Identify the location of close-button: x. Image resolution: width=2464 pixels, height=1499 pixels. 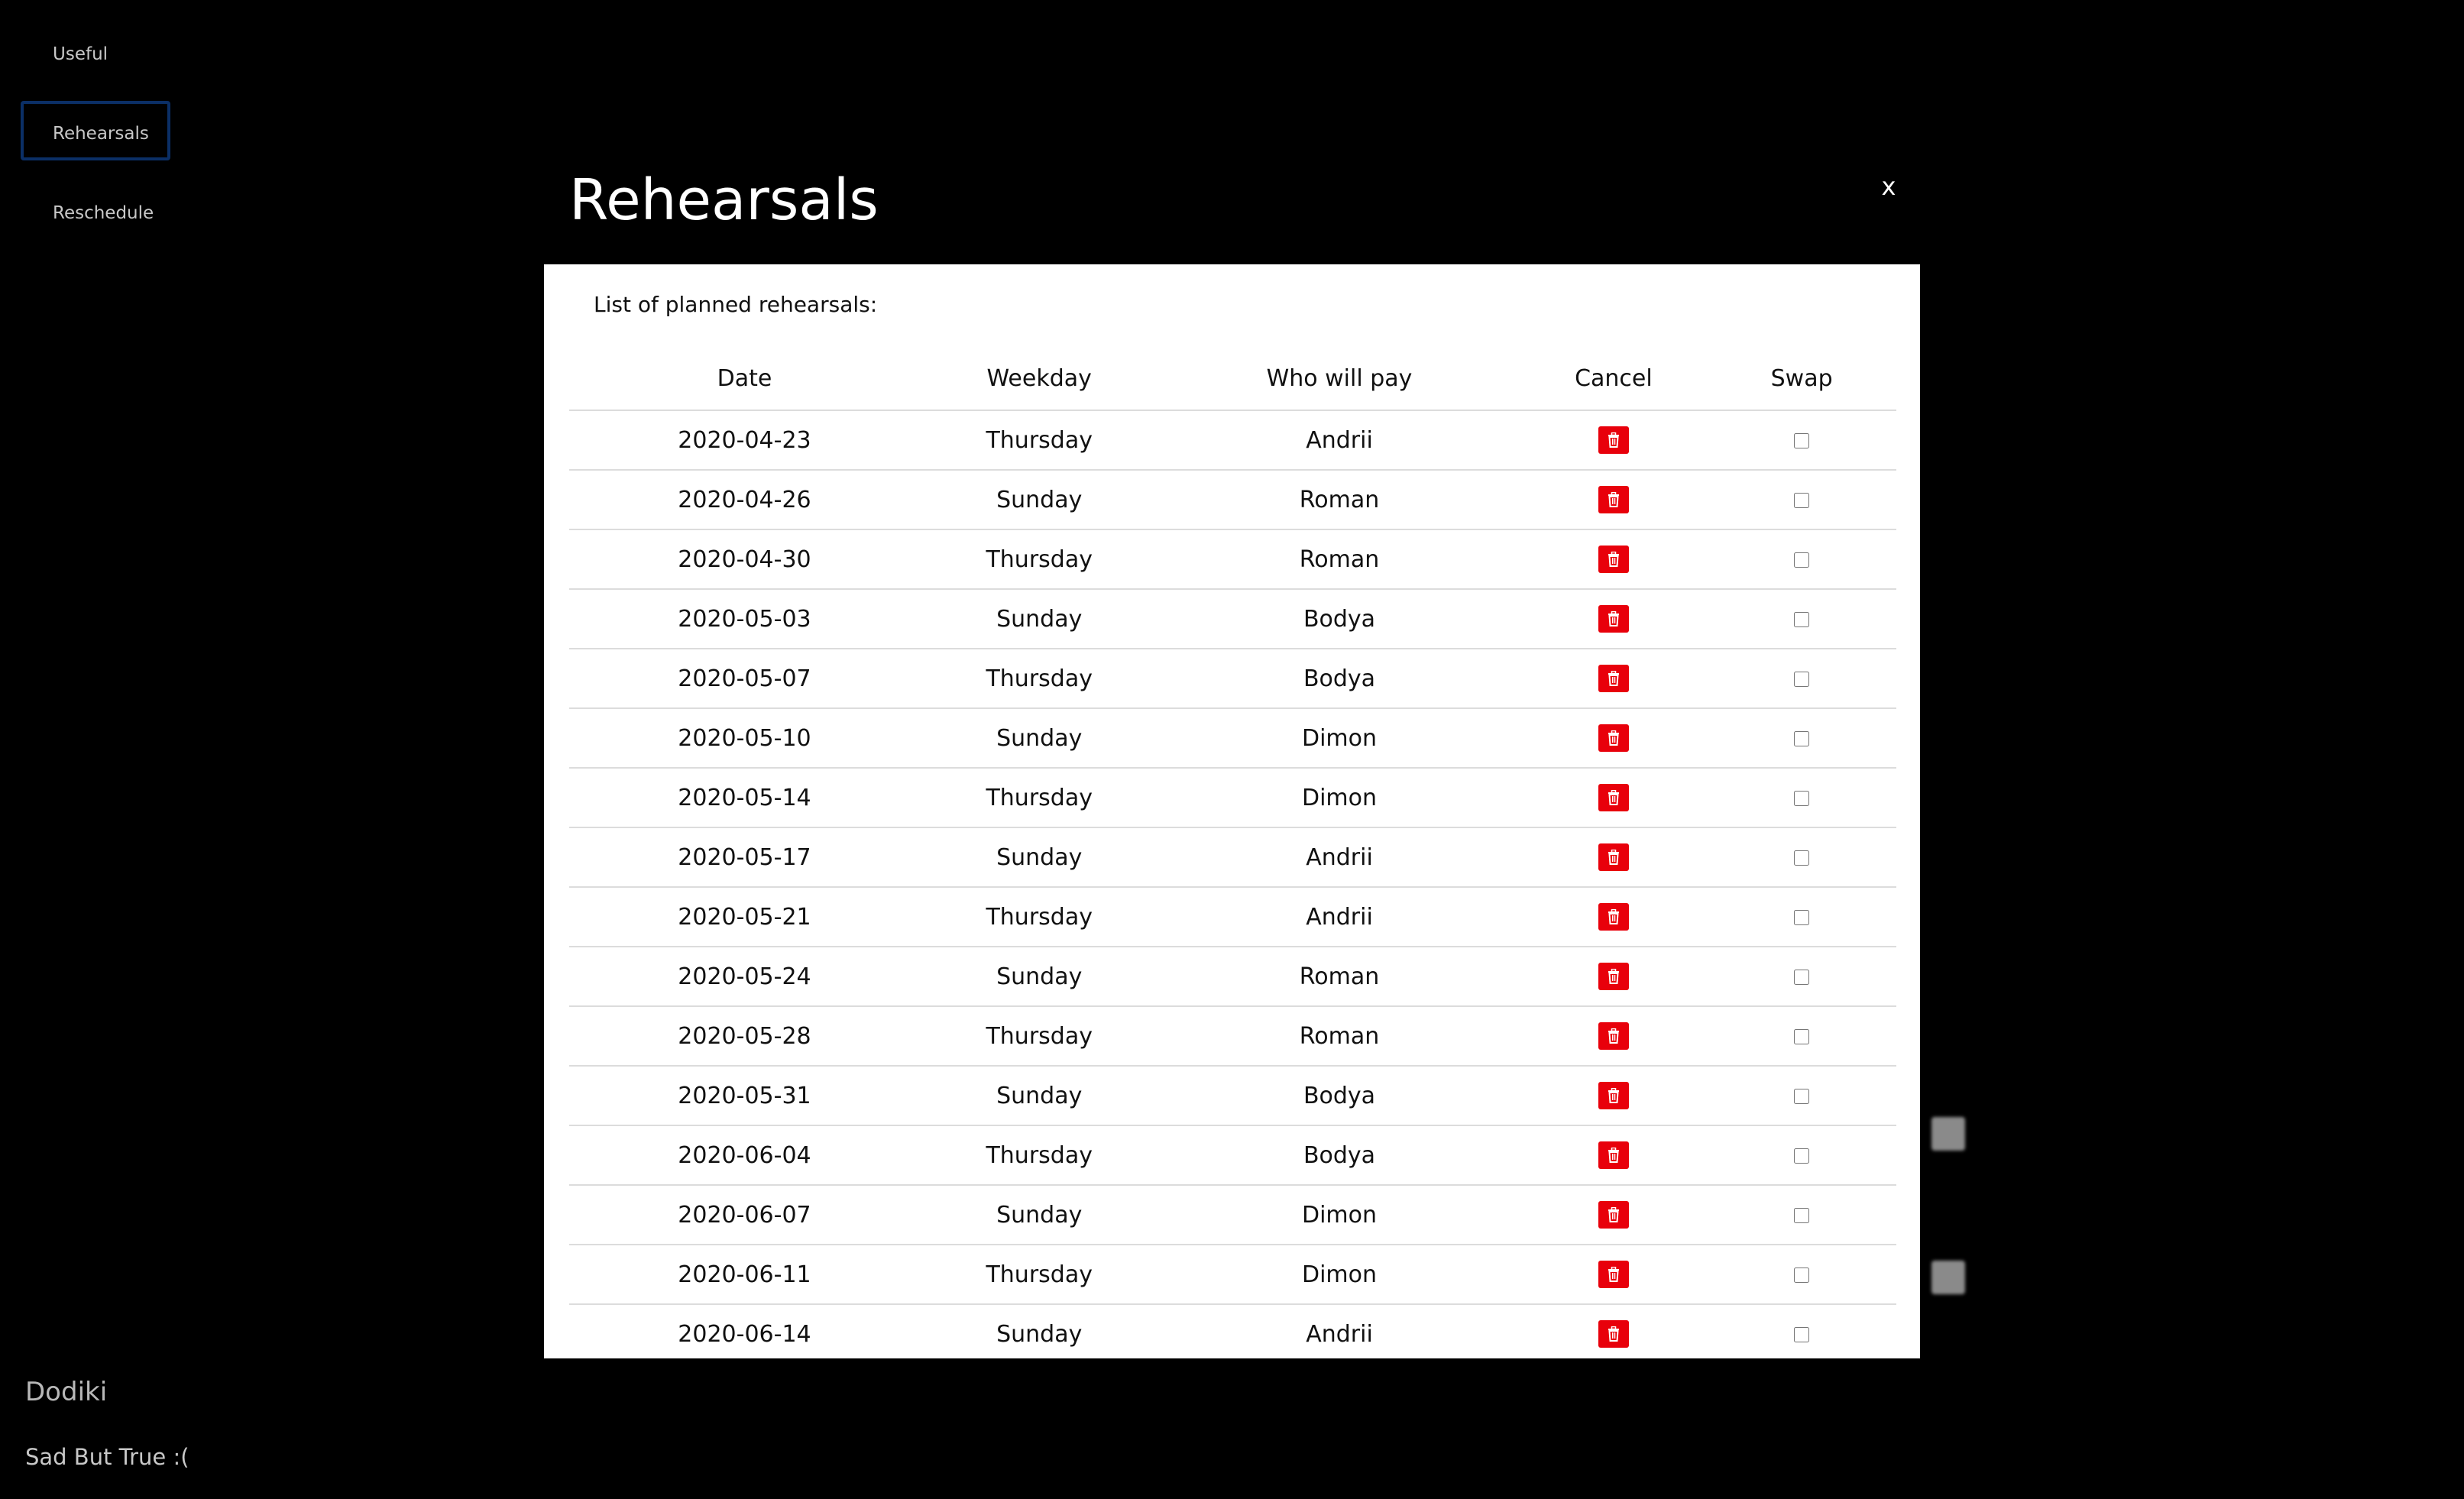
(1888, 186).